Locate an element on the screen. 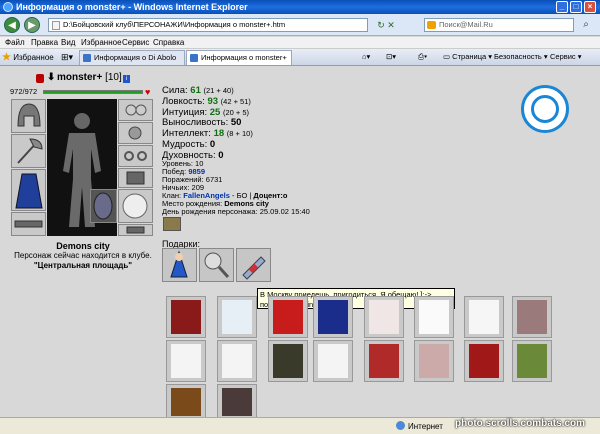 The width and height of the screenshot is (600, 434). gift-doll is located at coordinates (179, 265).